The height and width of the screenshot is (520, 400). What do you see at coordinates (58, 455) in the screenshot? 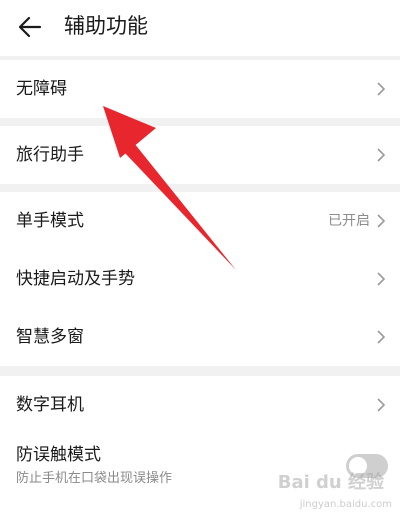
I see `setting-label: 防误触模式` at bounding box center [58, 455].